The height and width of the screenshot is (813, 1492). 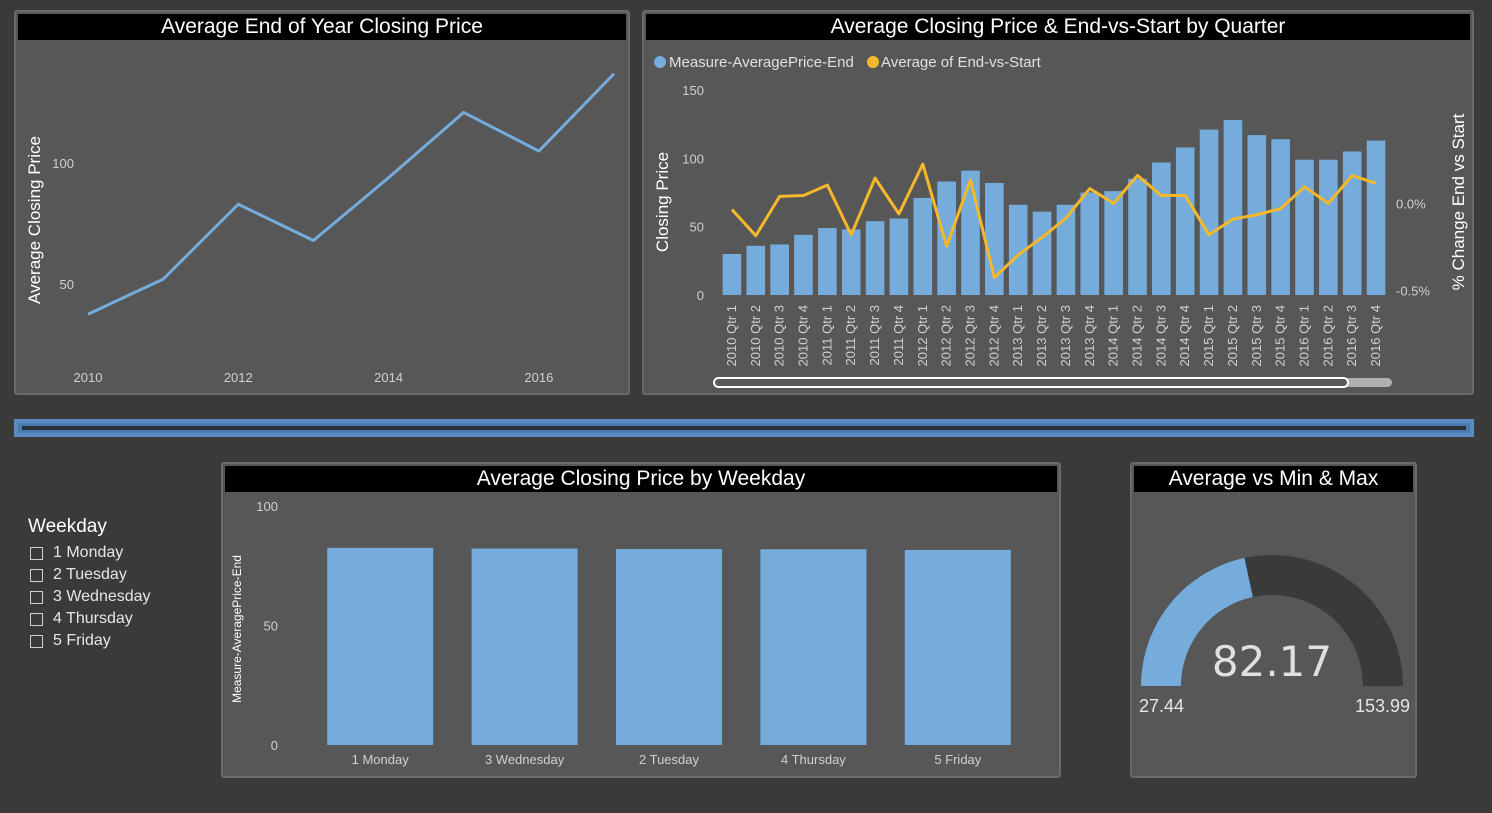 I want to click on slicer-title: Weekday, so click(x=67, y=526).